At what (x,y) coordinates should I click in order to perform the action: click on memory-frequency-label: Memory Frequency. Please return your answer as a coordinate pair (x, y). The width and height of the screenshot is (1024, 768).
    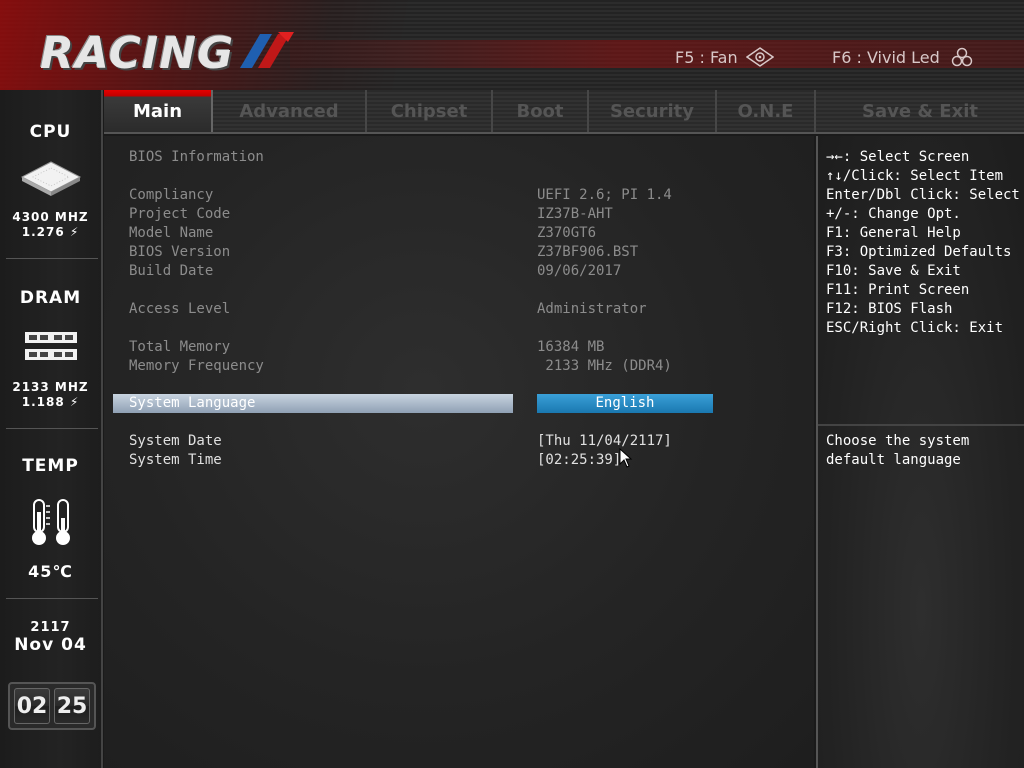
    Looking at the image, I should click on (196, 366).